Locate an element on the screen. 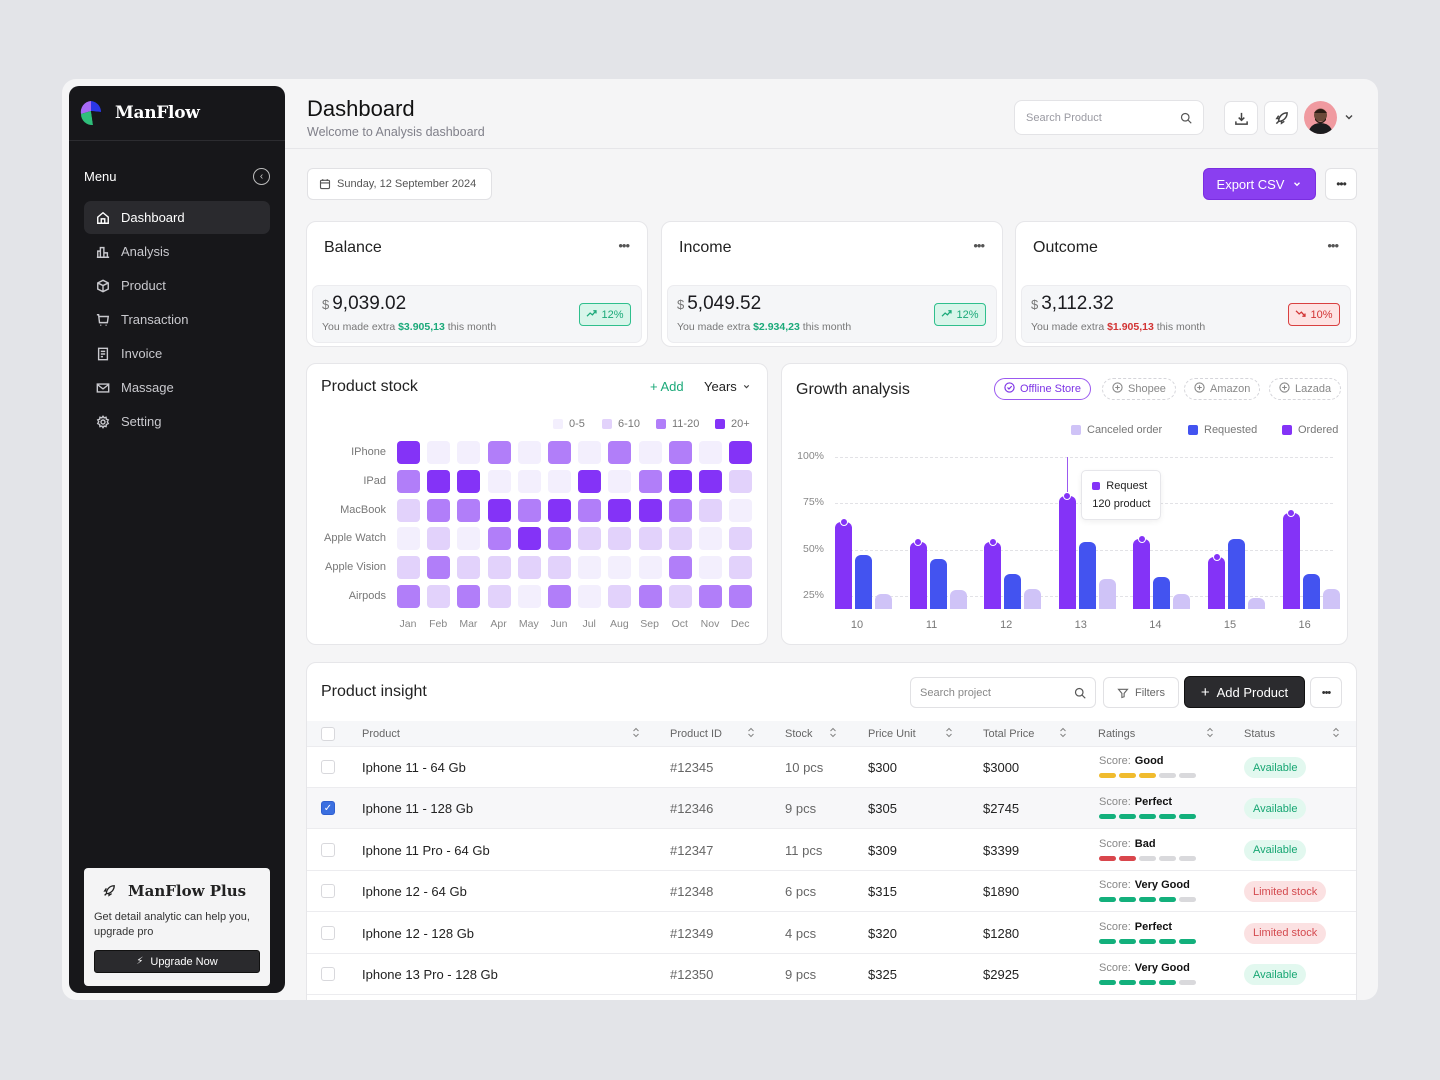 The width and height of the screenshot is (1440, 1080). sidebar-item-dashboard: Dashboard is located at coordinates (177, 217).